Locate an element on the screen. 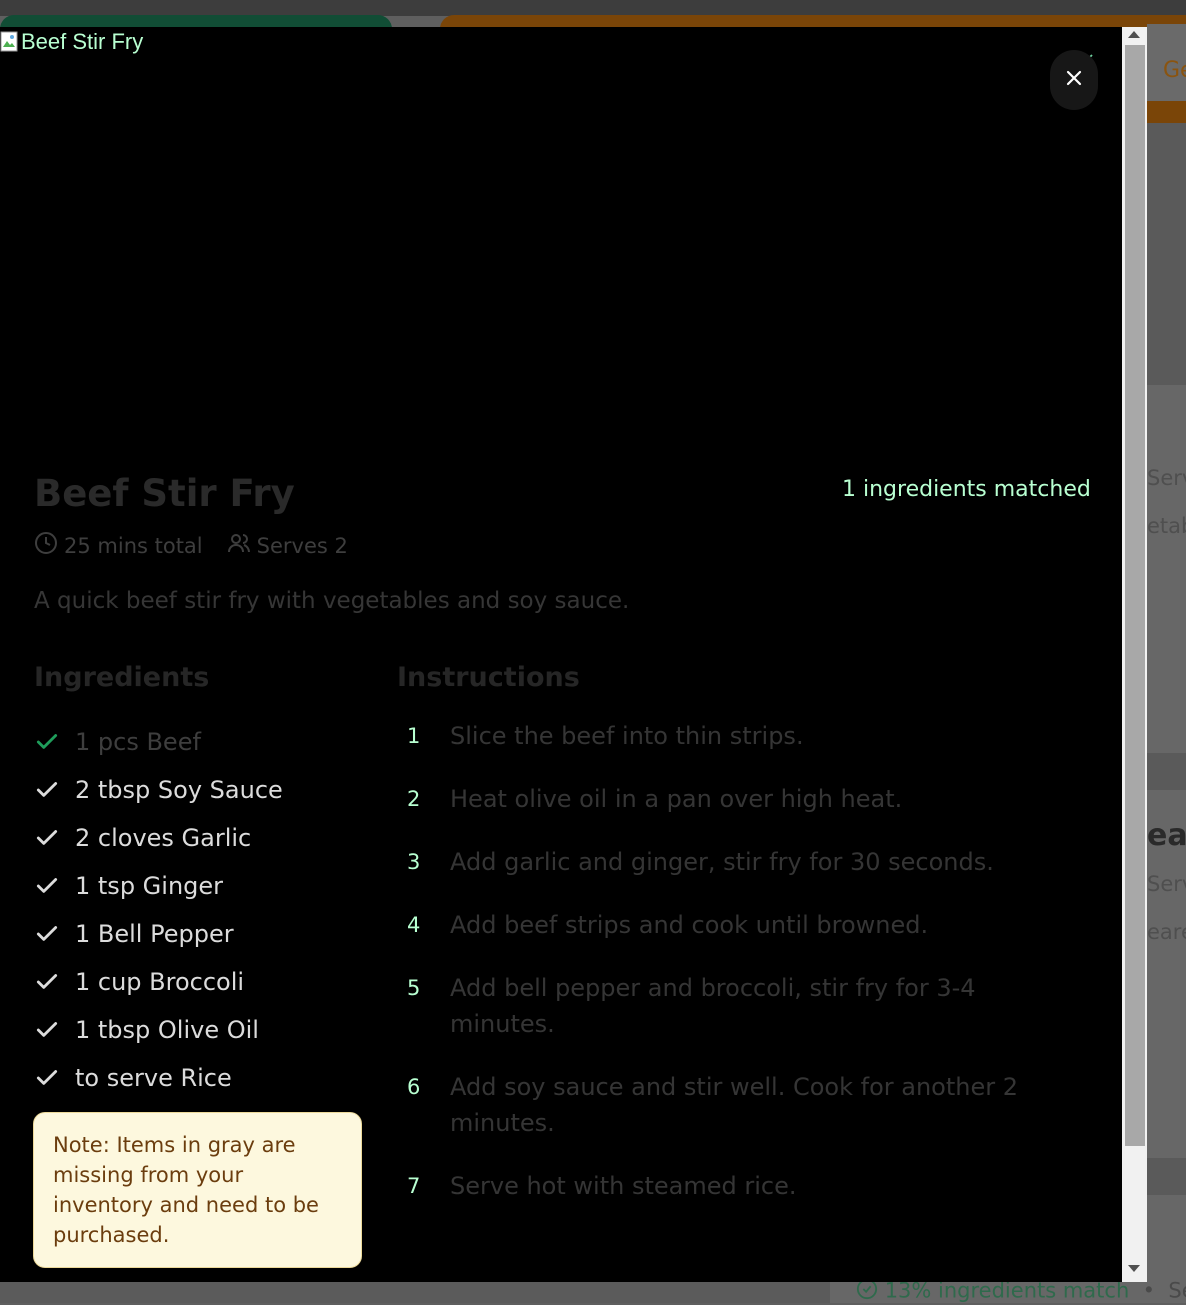 The width and height of the screenshot is (1186, 1305). ingredient-text: to serve Rice is located at coordinates (153, 1078).